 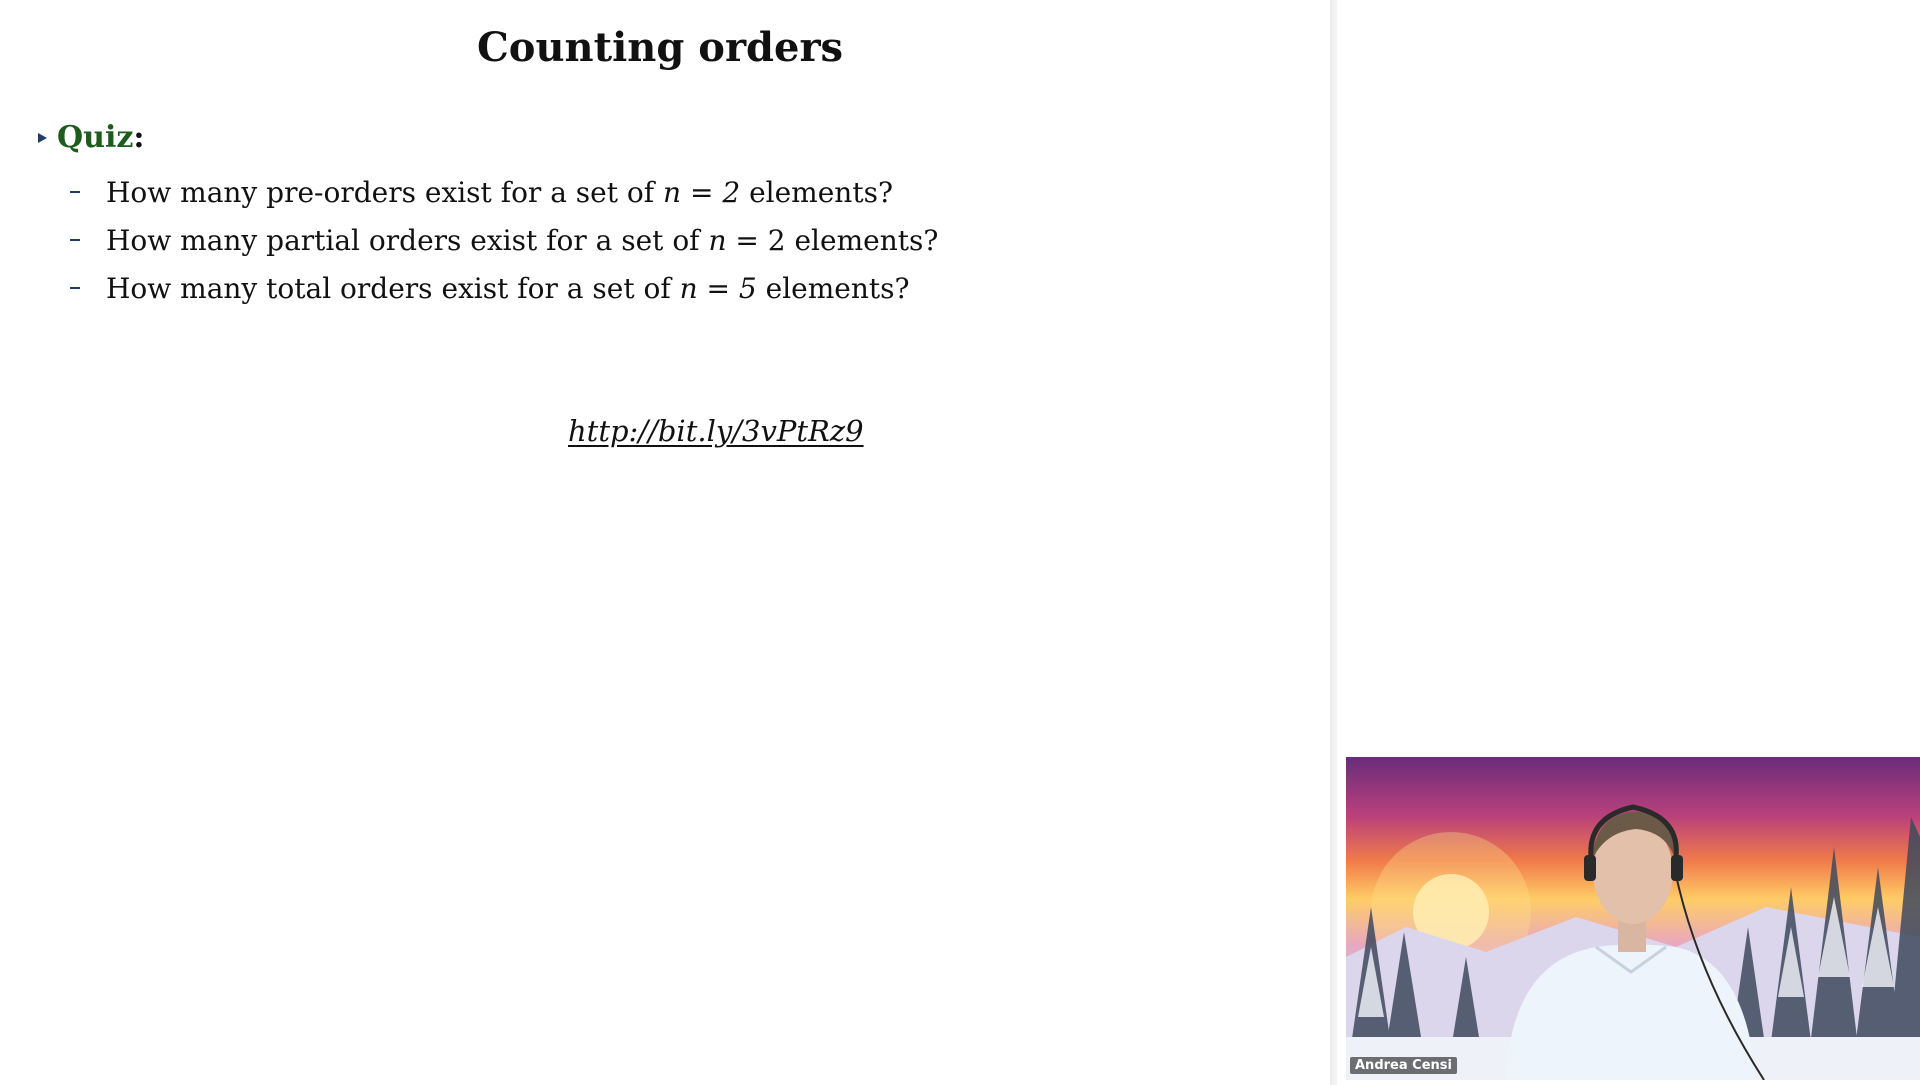 I want to click on triangle-bullet-icon, so click(x=42, y=138).